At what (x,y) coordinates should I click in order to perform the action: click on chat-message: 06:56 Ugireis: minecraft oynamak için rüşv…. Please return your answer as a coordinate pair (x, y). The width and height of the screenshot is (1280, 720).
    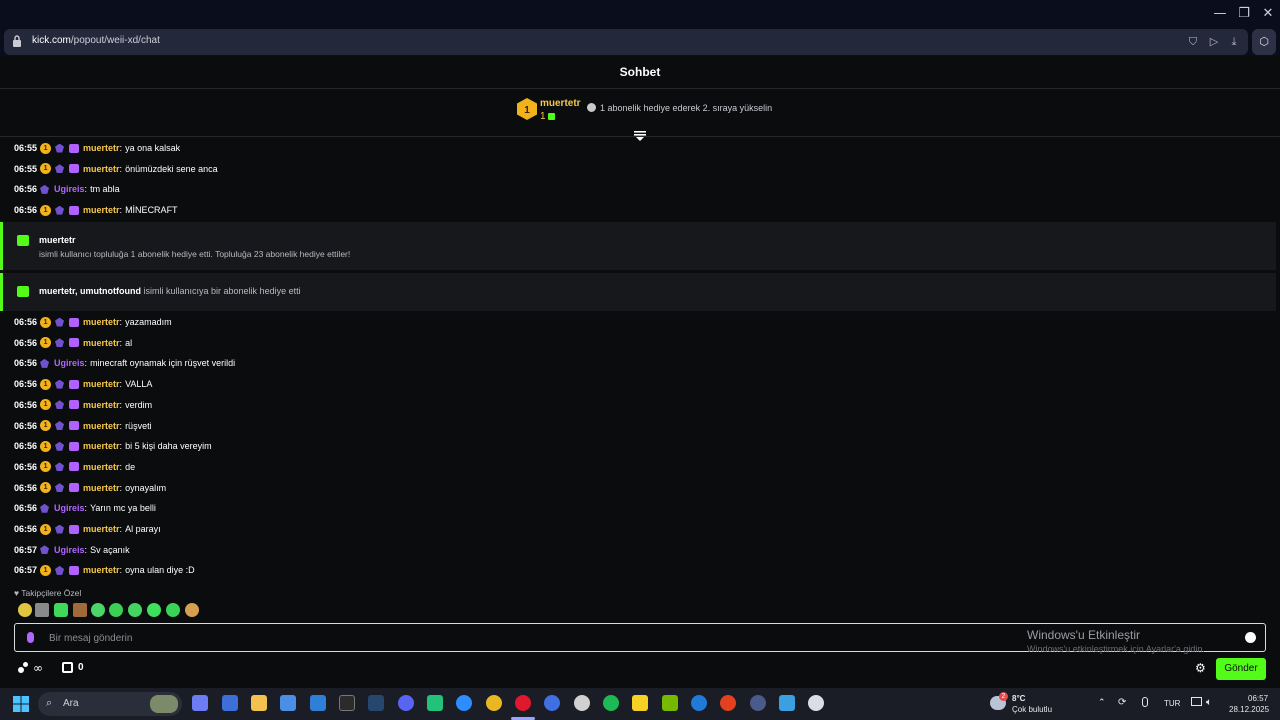
    Looking at the image, I should click on (124, 363).